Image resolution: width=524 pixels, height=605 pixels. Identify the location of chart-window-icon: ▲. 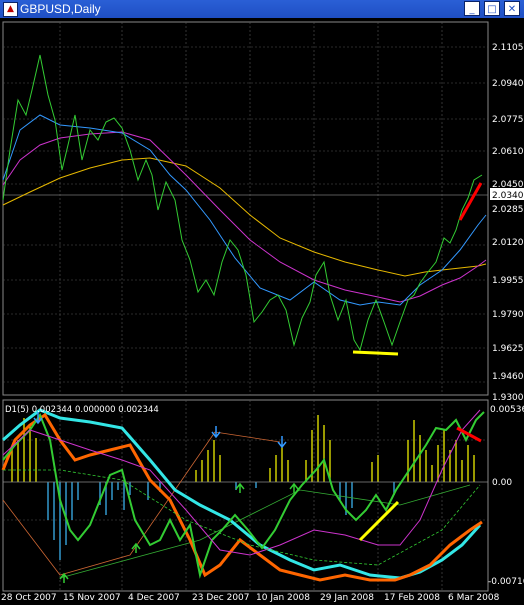
(10, 9).